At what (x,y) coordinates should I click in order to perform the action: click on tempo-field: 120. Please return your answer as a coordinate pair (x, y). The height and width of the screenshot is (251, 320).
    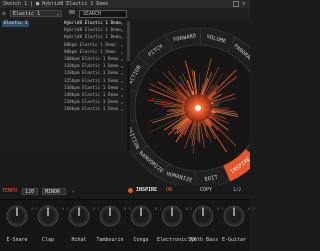
    Looking at the image, I should click on (30, 191).